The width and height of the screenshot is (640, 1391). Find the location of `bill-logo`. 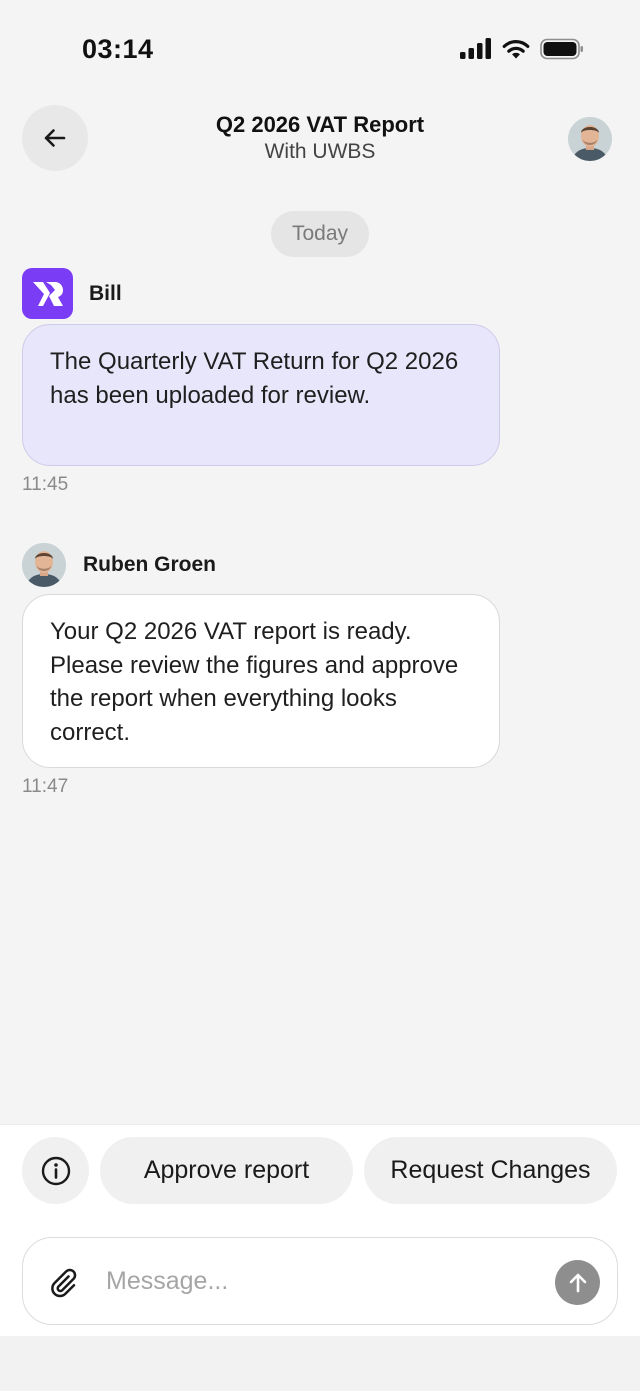

bill-logo is located at coordinates (47, 293).